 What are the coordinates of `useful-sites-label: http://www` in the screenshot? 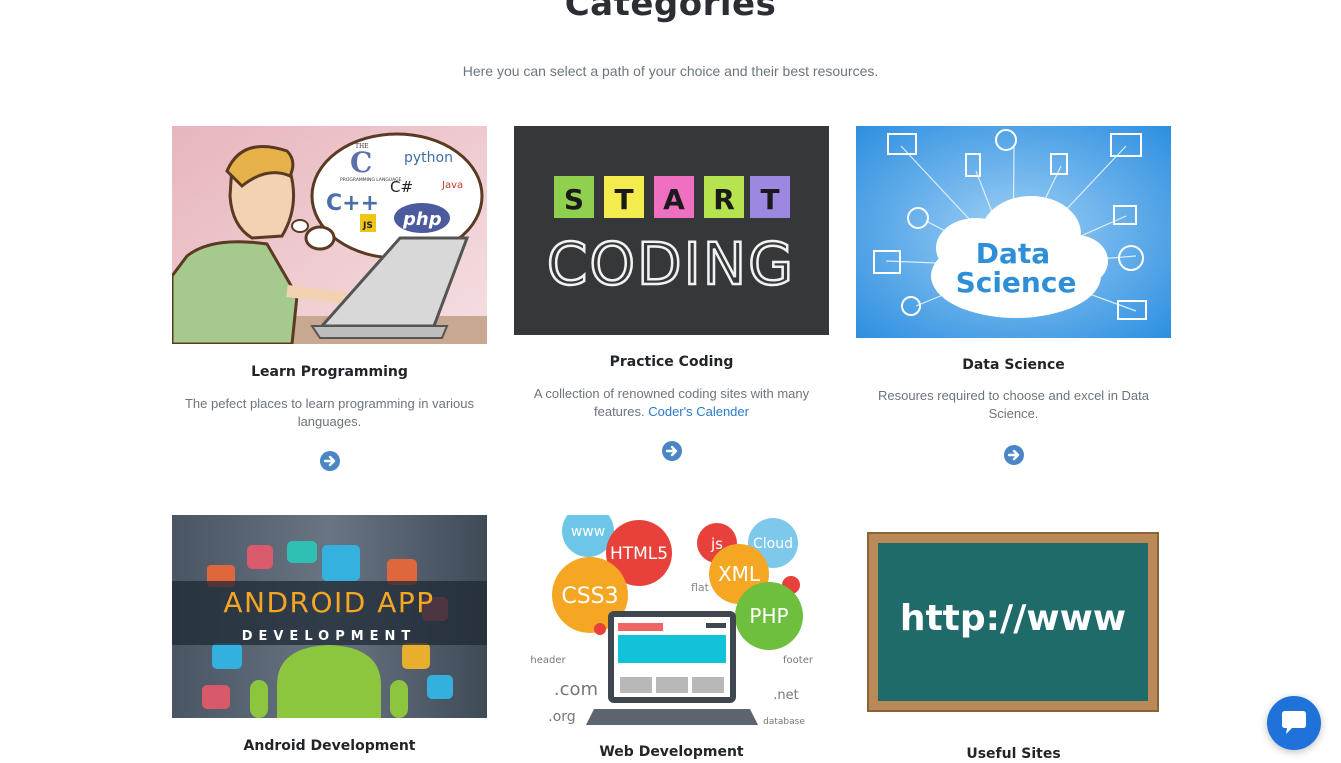 It's located at (1013, 618).